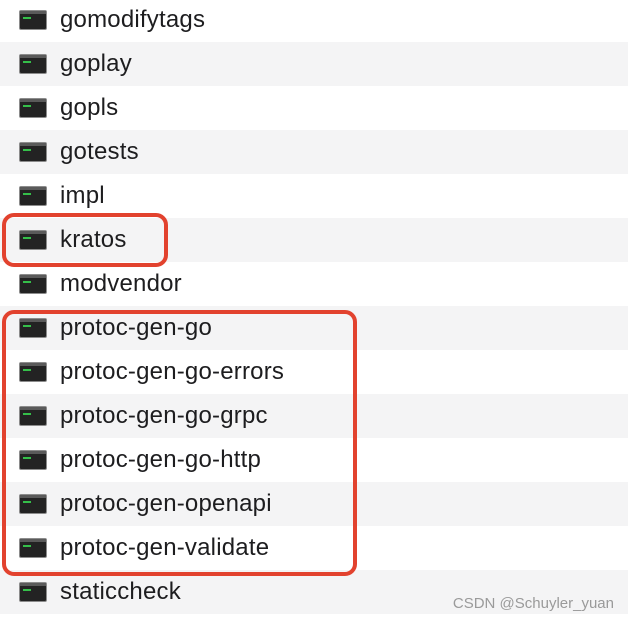 The image size is (628, 624). Describe the element at coordinates (314, 152) in the screenshot. I see `file-row-gotests: gotests` at that location.